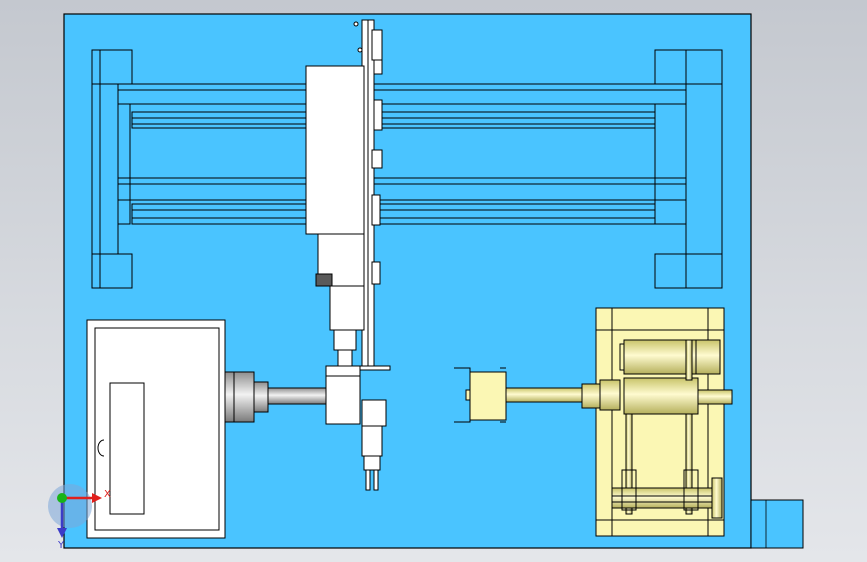 Image resolution: width=867 pixels, height=562 pixels. I want to click on x-axis-label: X, so click(107, 494).